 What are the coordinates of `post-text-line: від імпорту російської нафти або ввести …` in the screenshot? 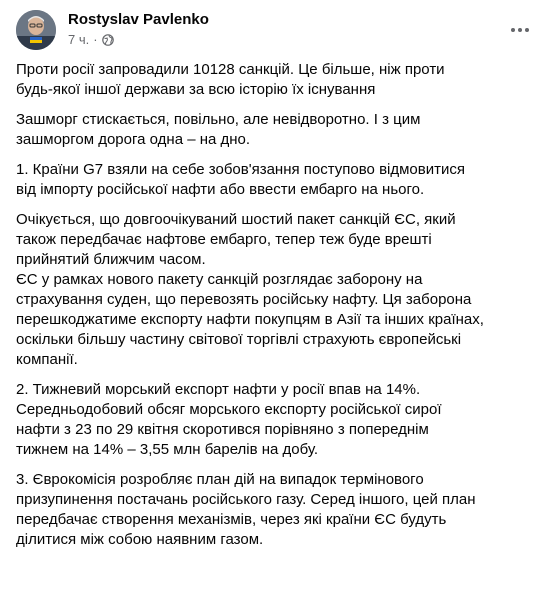 It's located at (220, 189).